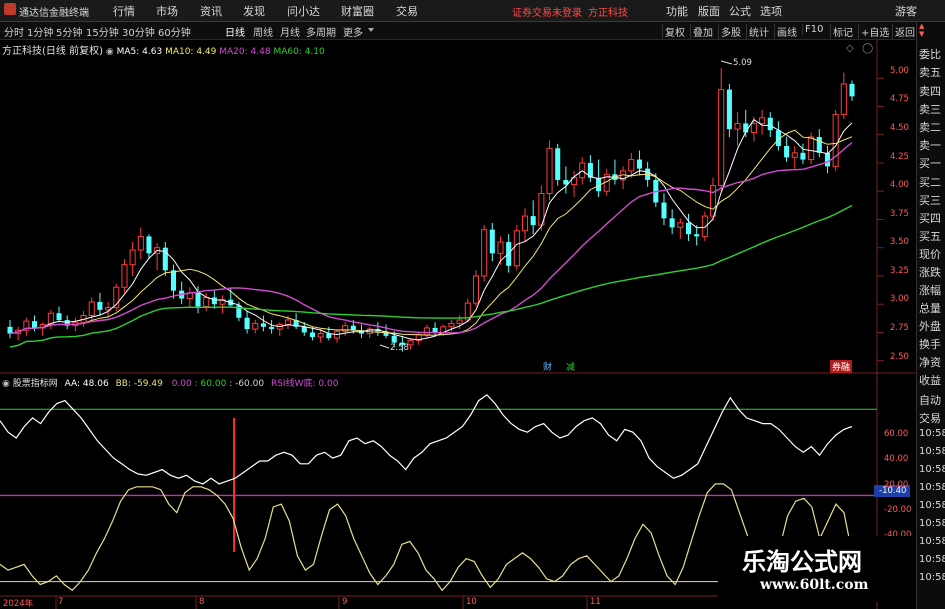 The width and height of the screenshot is (945, 609). I want to click on const3-label: : -60.00, so click(247, 384).